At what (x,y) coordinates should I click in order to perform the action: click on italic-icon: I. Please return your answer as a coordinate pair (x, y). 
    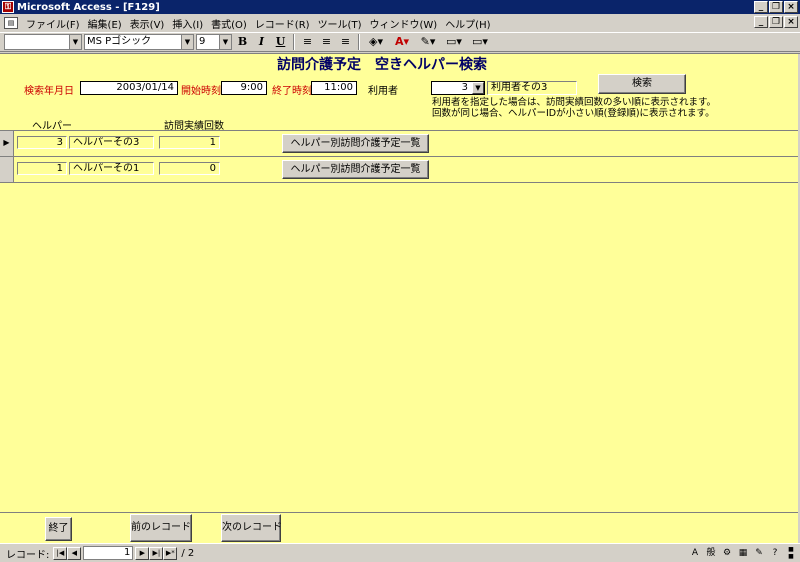
    Looking at the image, I should click on (261, 42).